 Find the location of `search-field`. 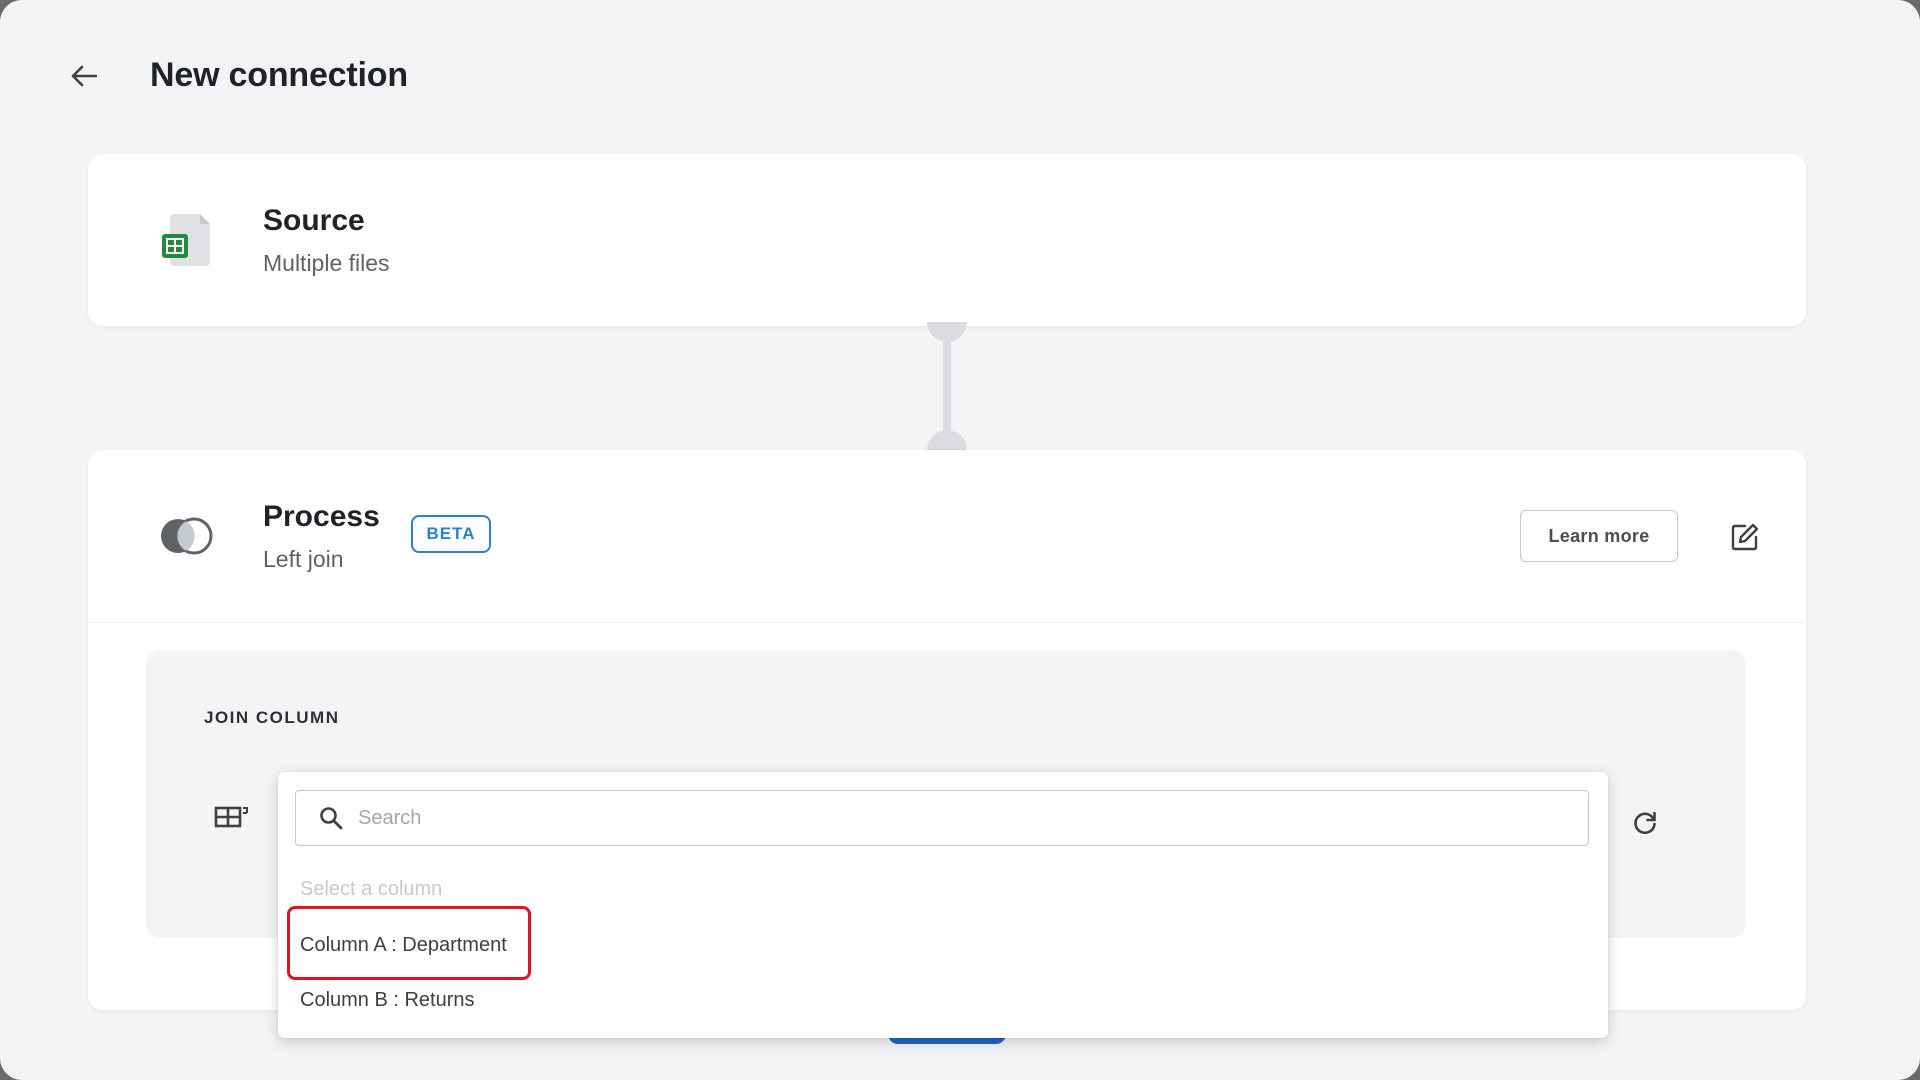

search-field is located at coordinates (942, 818).